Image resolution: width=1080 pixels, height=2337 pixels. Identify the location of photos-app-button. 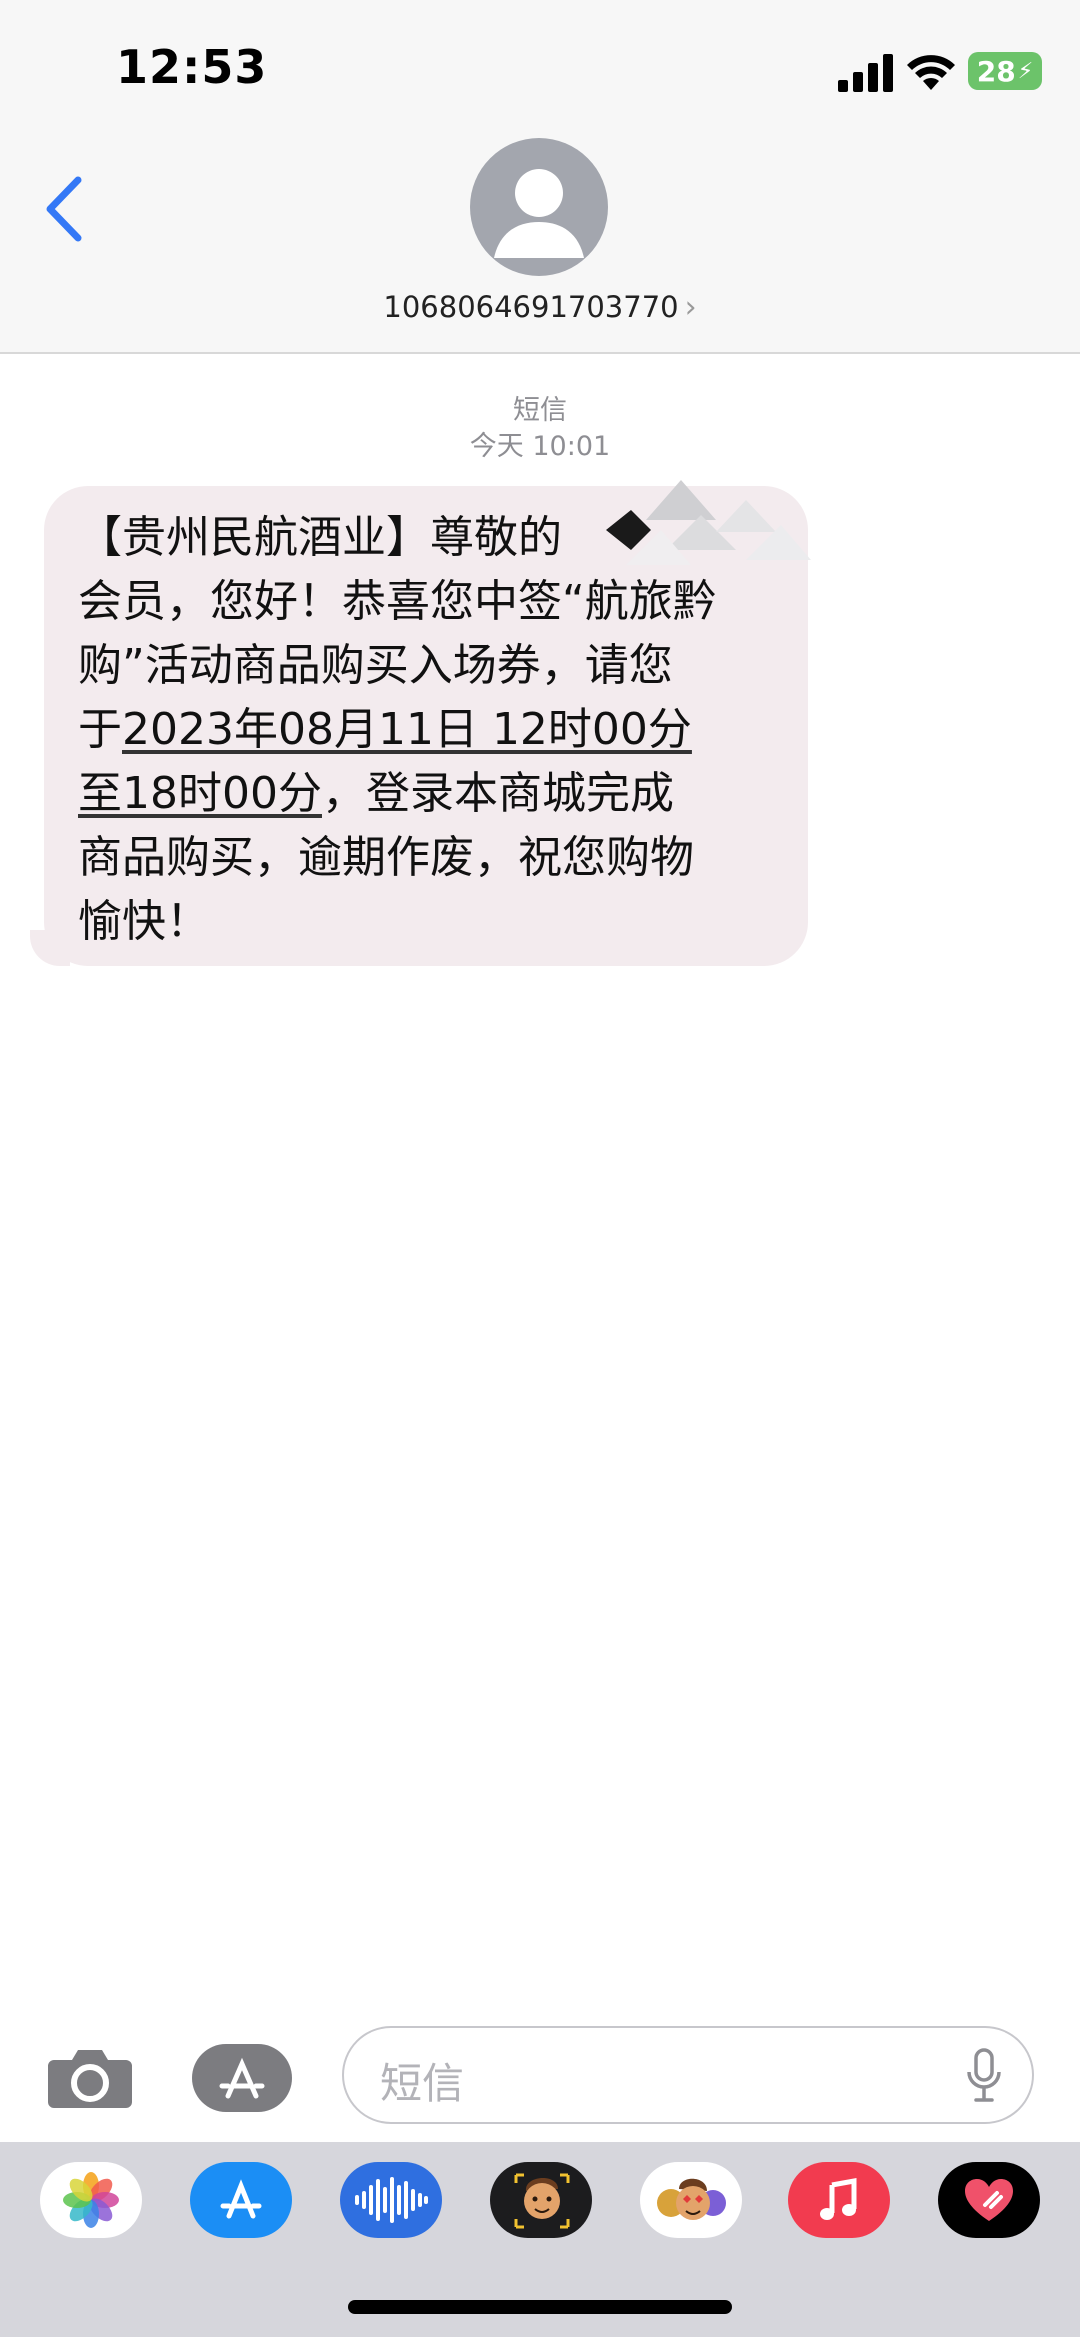
(91, 2200).